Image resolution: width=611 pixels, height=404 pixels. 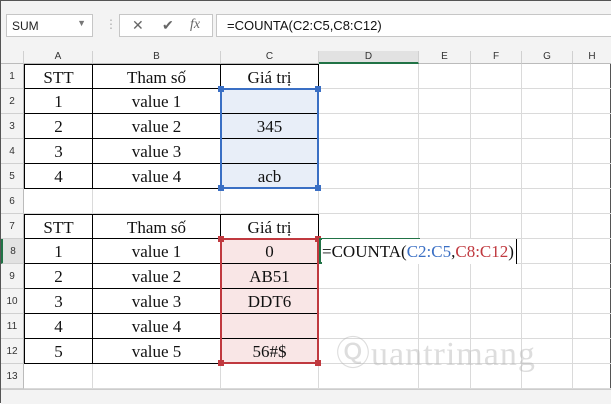 I want to click on table-cell: 0, so click(x=270, y=251).